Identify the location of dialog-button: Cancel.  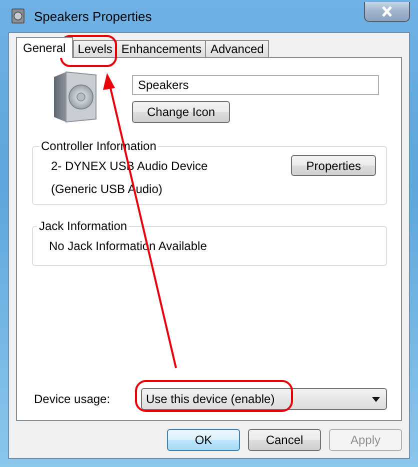
(284, 440).